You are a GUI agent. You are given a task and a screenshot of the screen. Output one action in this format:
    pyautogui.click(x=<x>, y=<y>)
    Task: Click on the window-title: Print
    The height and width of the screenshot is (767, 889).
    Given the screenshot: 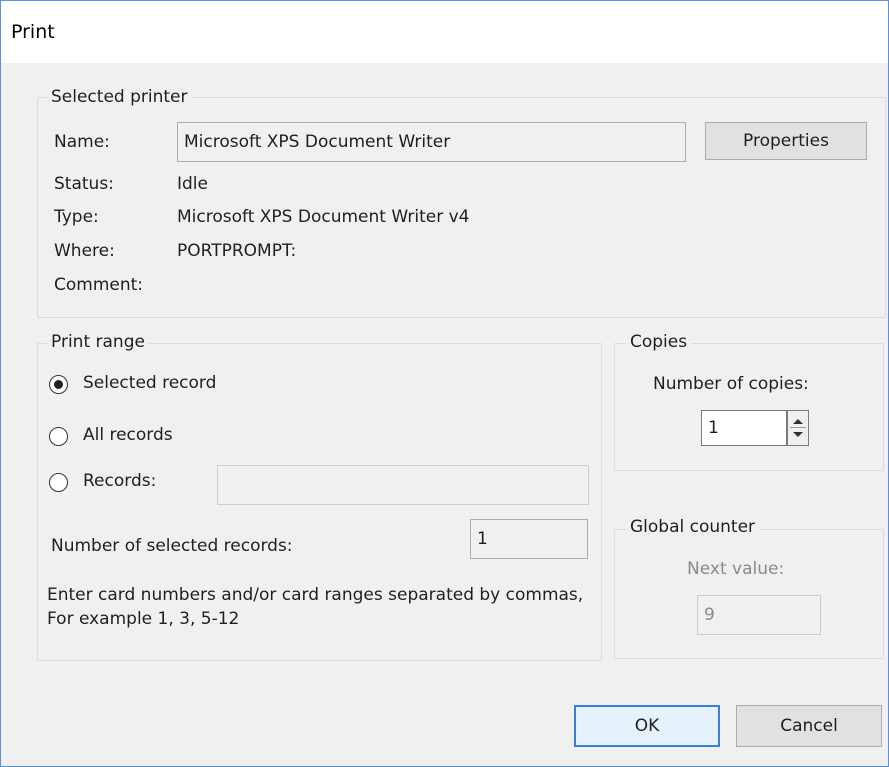 What is the action you would take?
    pyautogui.click(x=33, y=32)
    